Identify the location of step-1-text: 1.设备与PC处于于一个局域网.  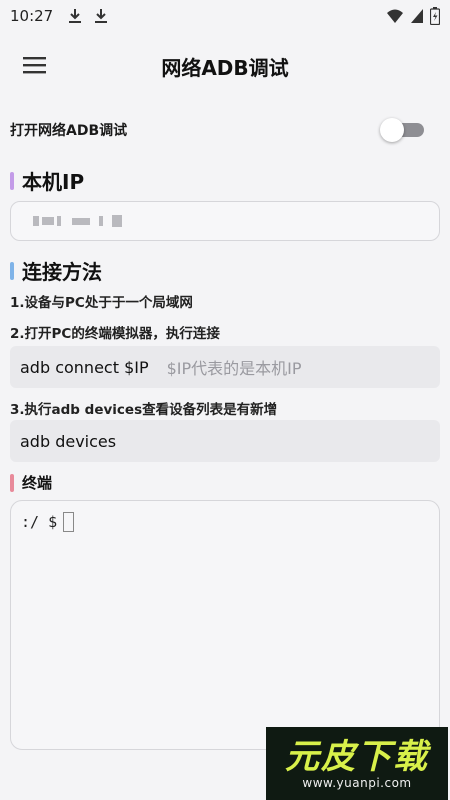
(101, 303).